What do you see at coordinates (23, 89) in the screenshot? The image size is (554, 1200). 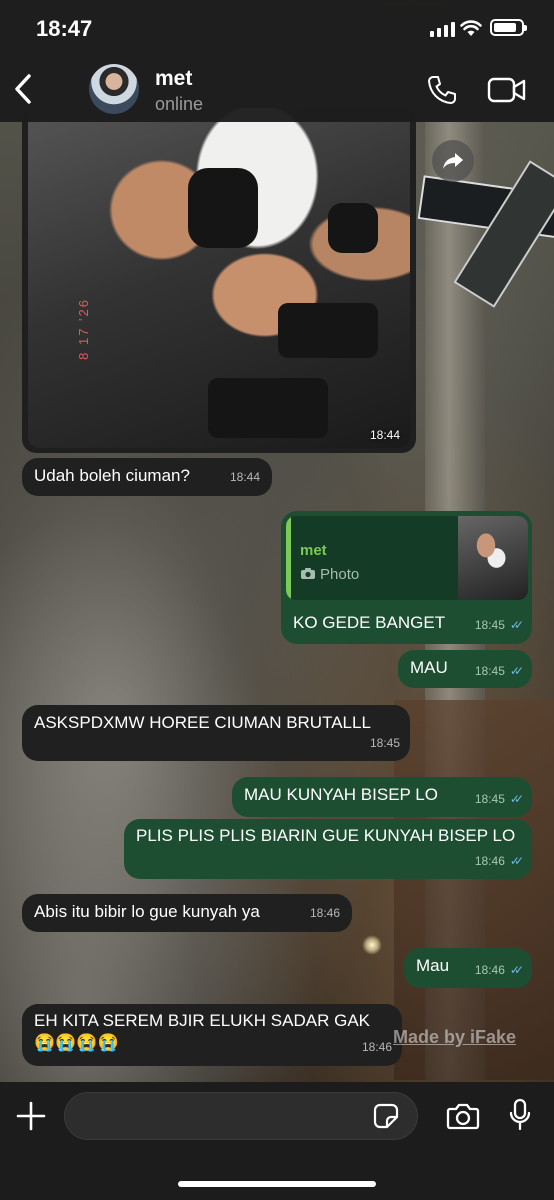 I see `back-icon` at bounding box center [23, 89].